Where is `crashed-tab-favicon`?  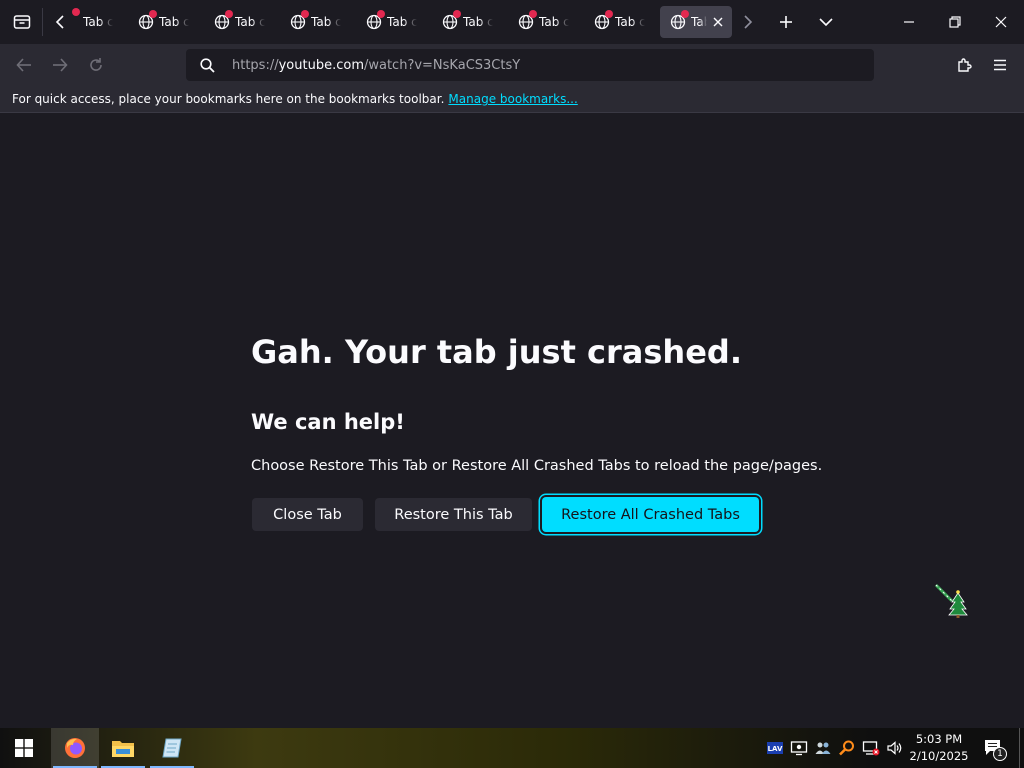 crashed-tab-favicon is located at coordinates (76, 19).